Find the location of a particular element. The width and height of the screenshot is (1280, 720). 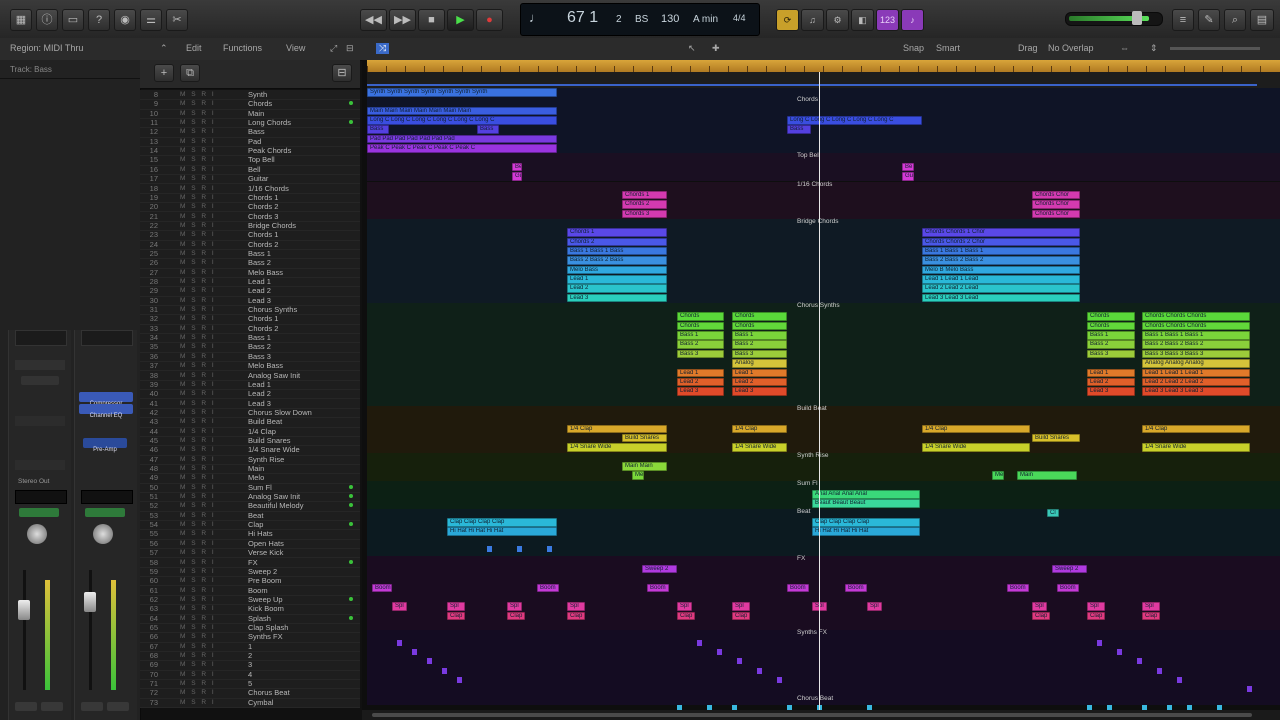

region-inspector-toggle: Region: MIDI Thru is located at coordinates (46, 48).